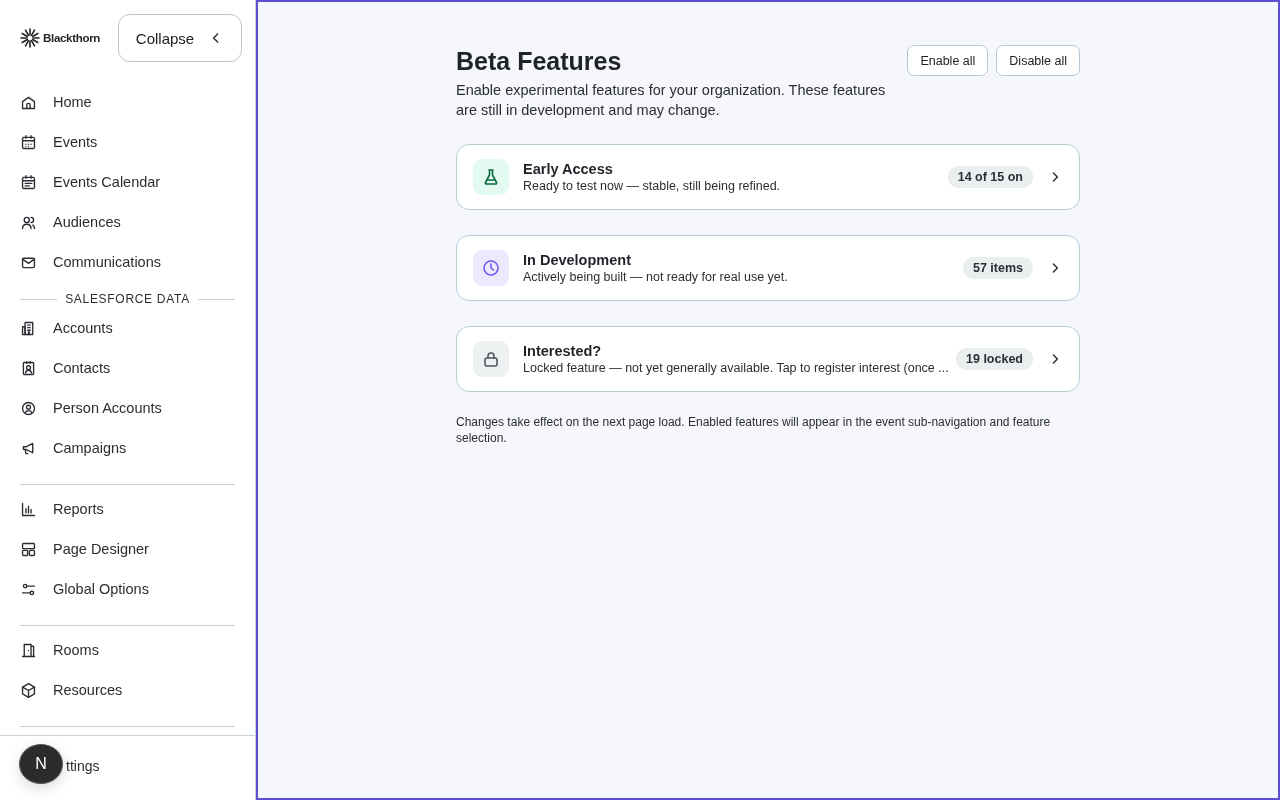  I want to click on bar-chart-icon, so click(28, 509).